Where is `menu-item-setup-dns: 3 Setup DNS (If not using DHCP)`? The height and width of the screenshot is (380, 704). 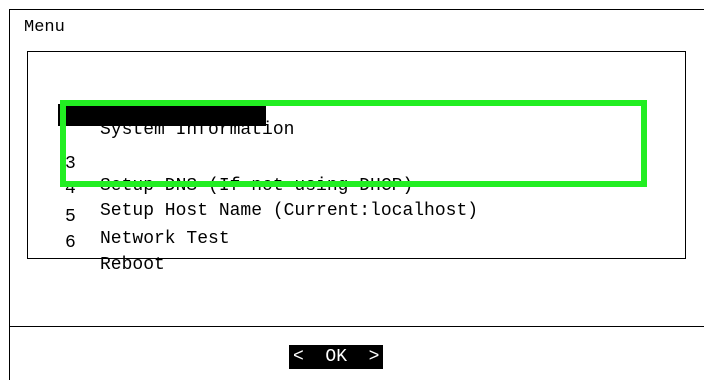 menu-item-setup-dns: 3 Setup DNS (If not using DHCP) is located at coordinates (239, 163).